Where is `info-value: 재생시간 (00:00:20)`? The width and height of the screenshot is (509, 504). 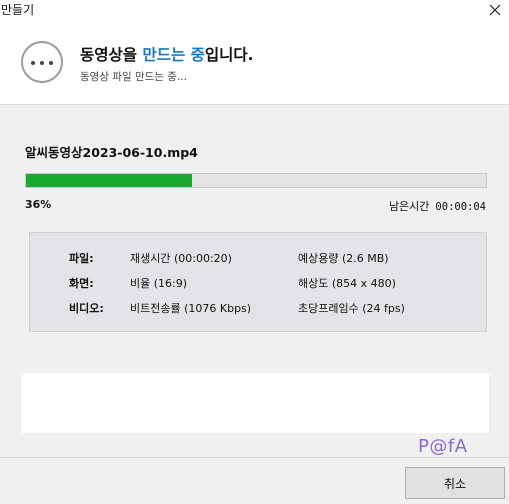
info-value: 재생시간 (00:00:20) is located at coordinates (181, 258).